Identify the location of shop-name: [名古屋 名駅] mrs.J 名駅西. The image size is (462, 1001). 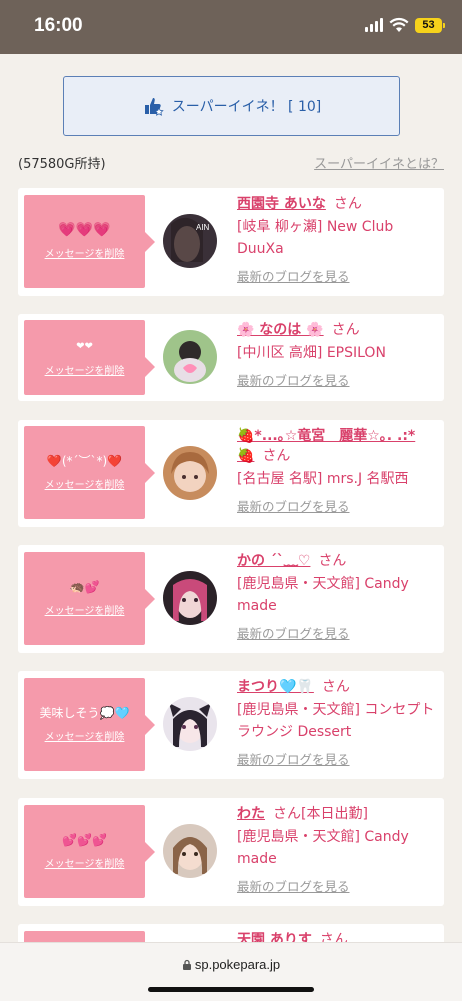
(323, 479).